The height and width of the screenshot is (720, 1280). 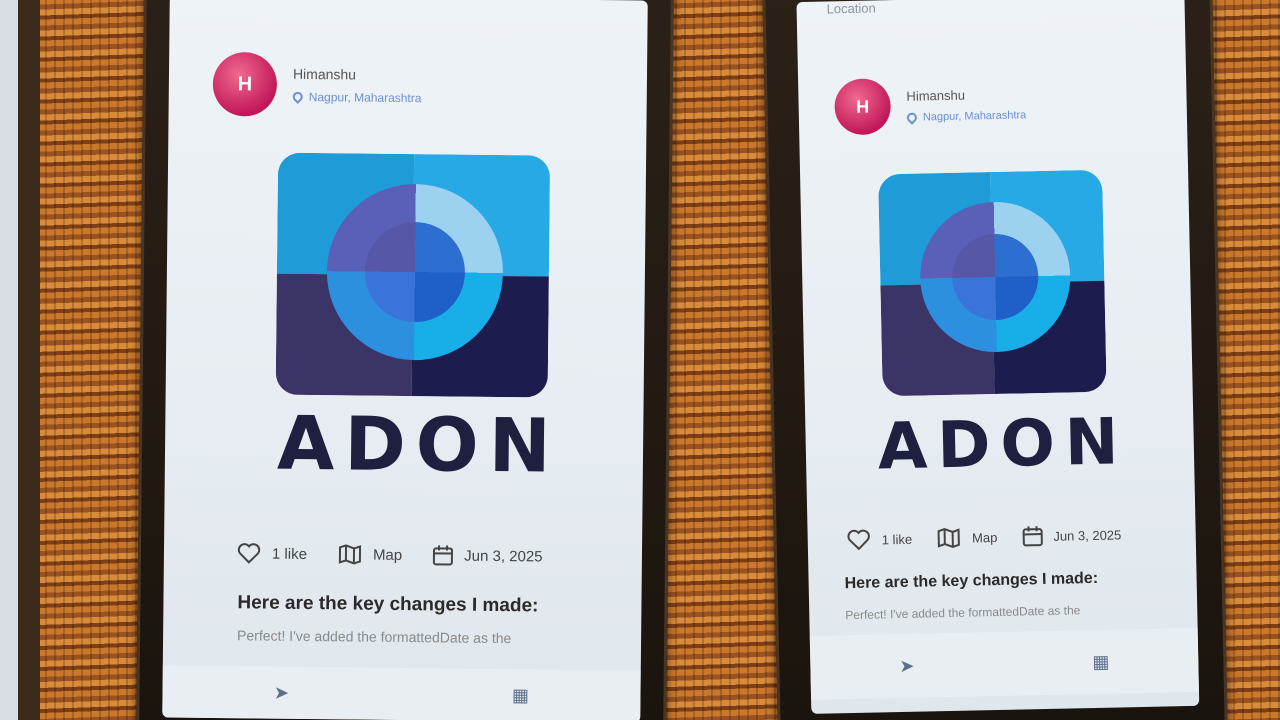 I want to click on location-bar-text: Location, so click(x=851, y=8).